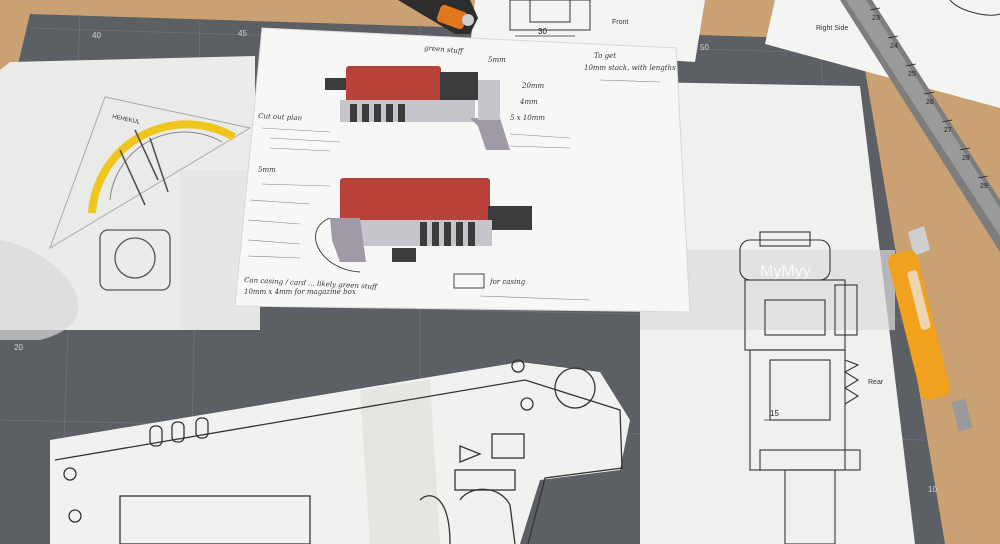 The height and width of the screenshot is (544, 1000). I want to click on note: 20mm, so click(533, 86).